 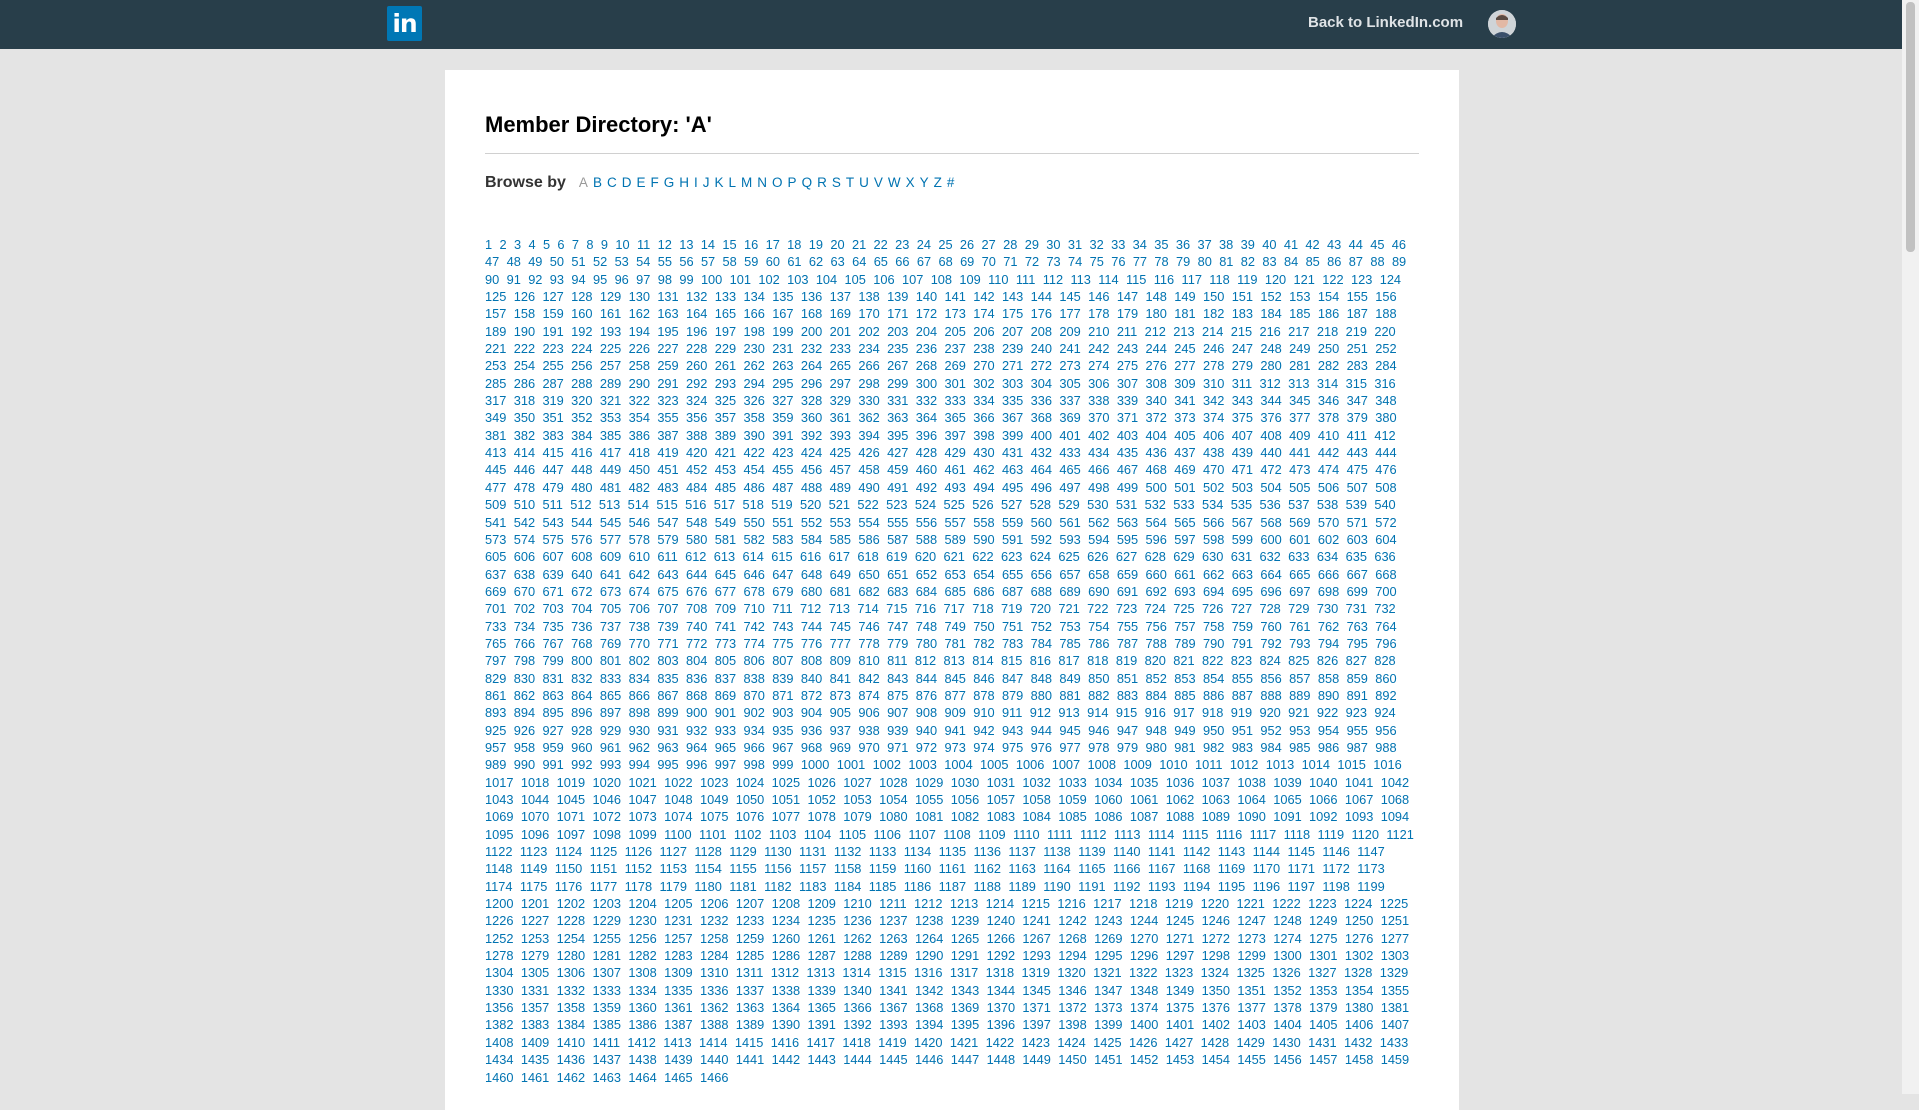 I want to click on page-link: 861, so click(x=495, y=695).